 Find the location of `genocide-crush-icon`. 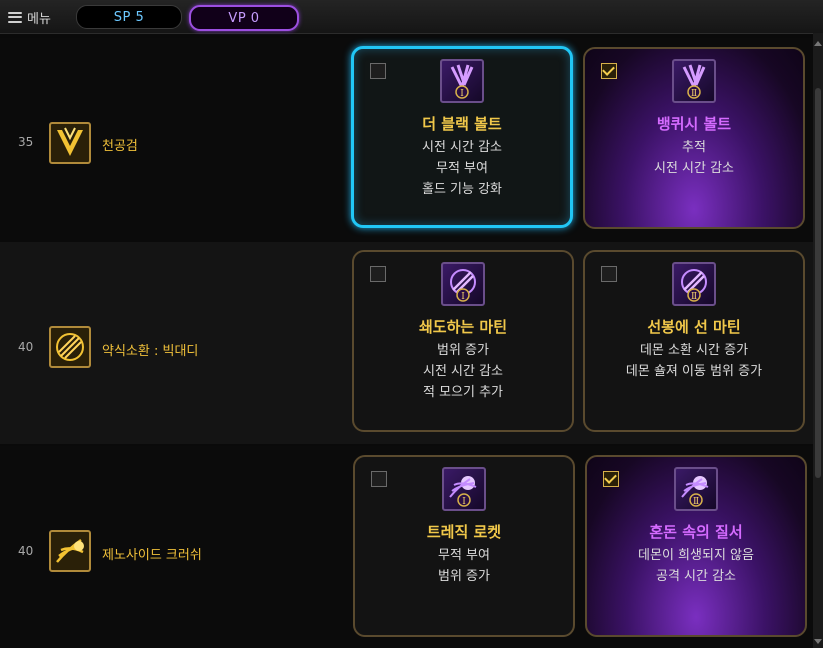

genocide-crush-icon is located at coordinates (70, 551).